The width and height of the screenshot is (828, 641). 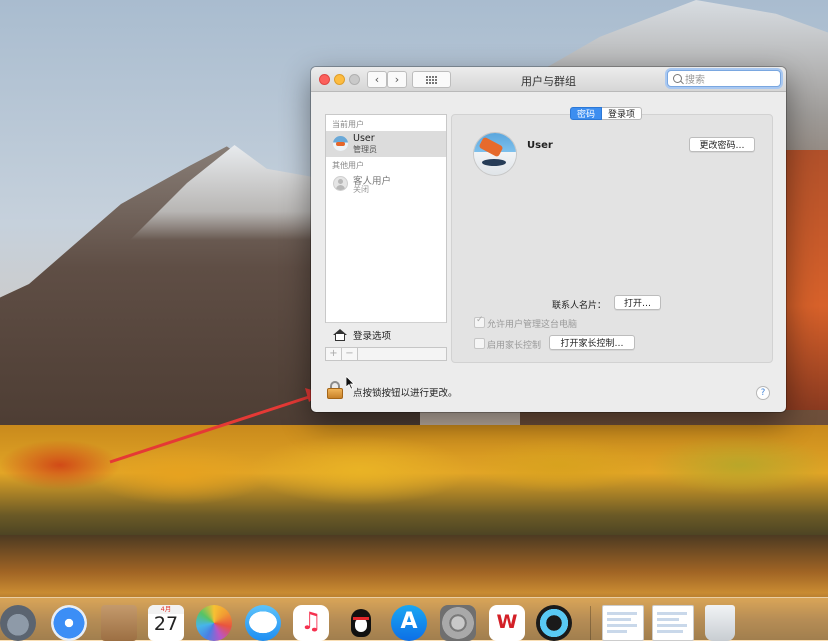 What do you see at coordinates (695, 80) in the screenshot?
I see `search-placeholder: 搜索` at bounding box center [695, 80].